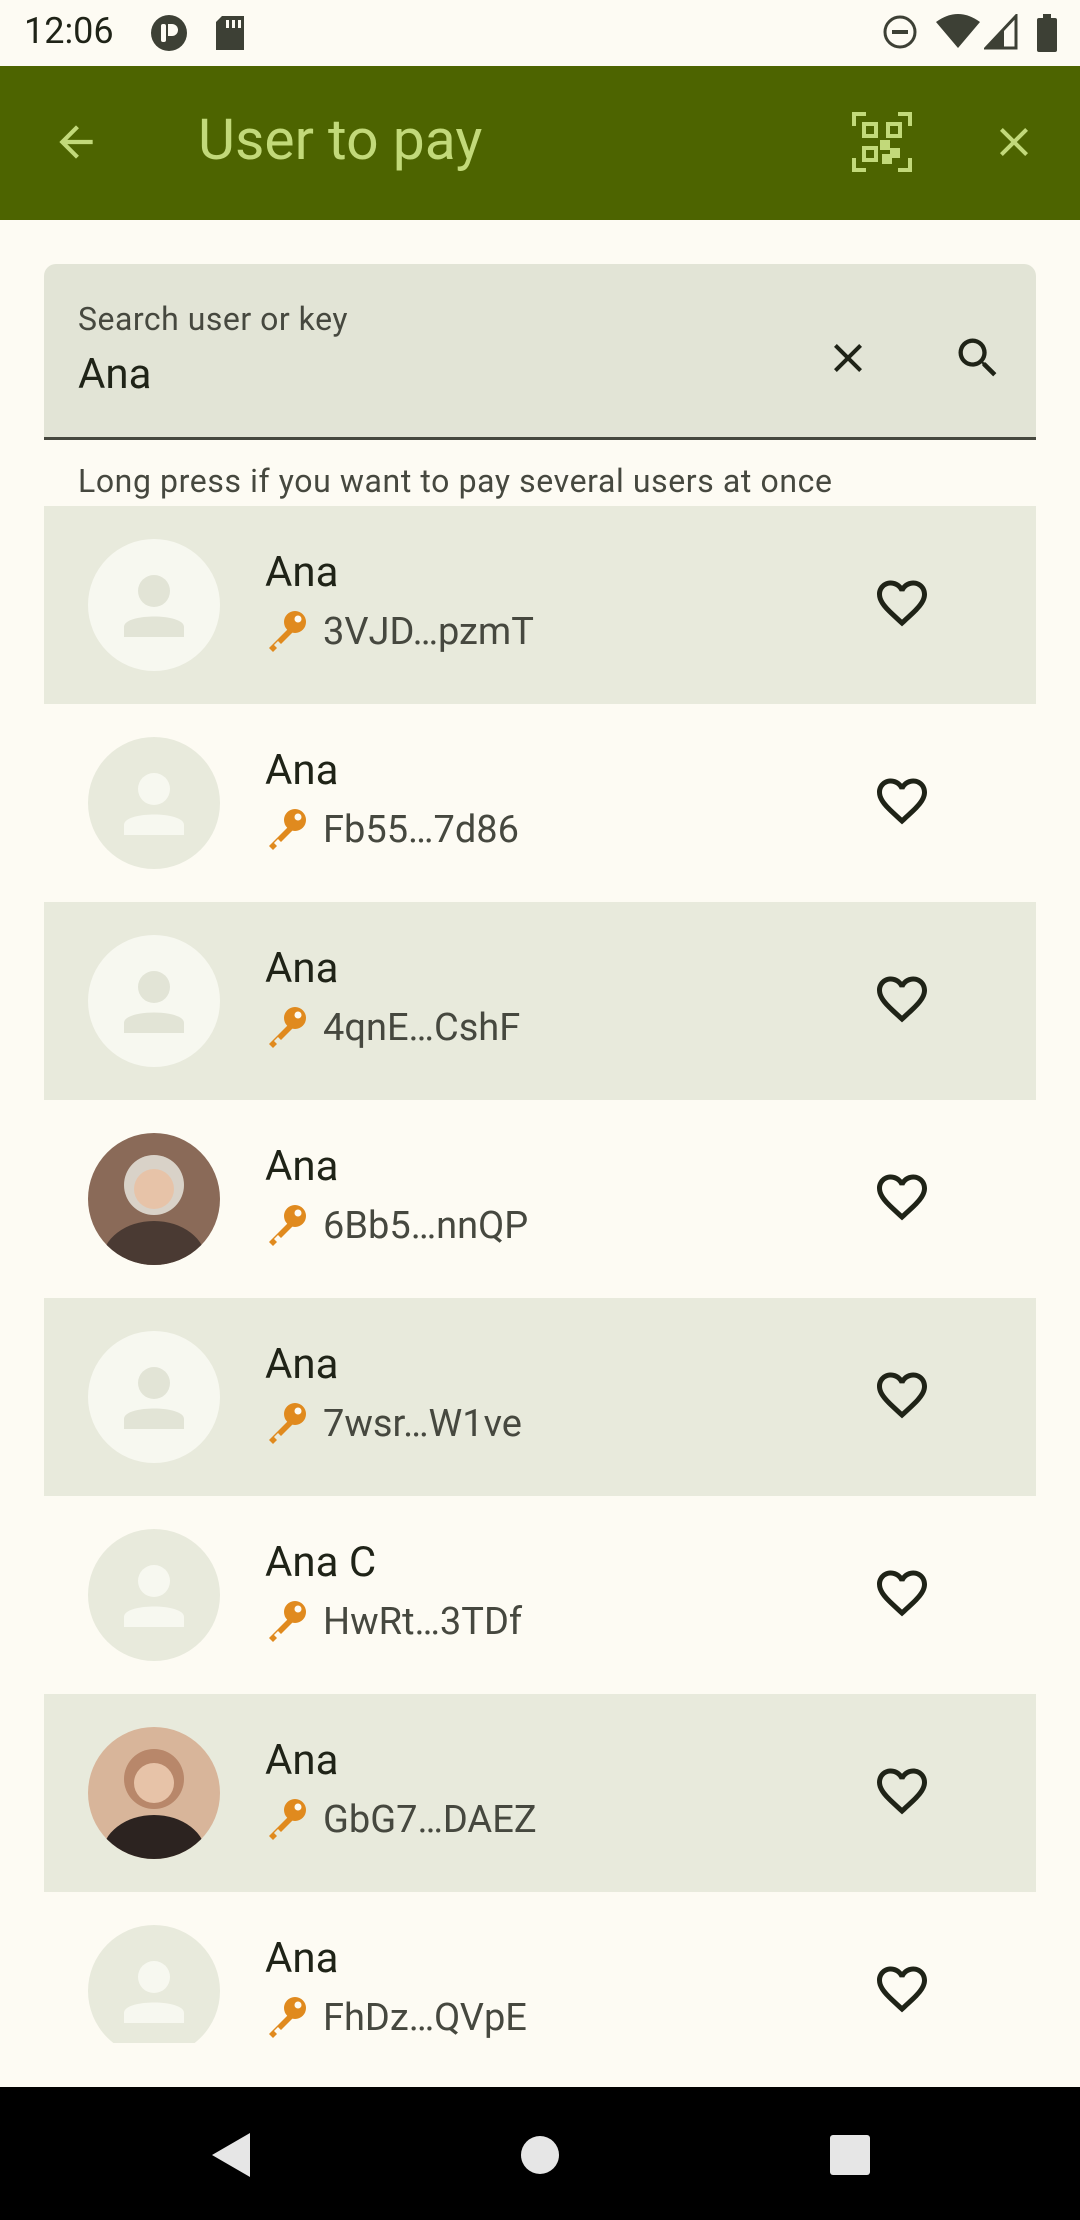 Image resolution: width=1080 pixels, height=2220 pixels. I want to click on nav-home-icon, so click(540, 2157).